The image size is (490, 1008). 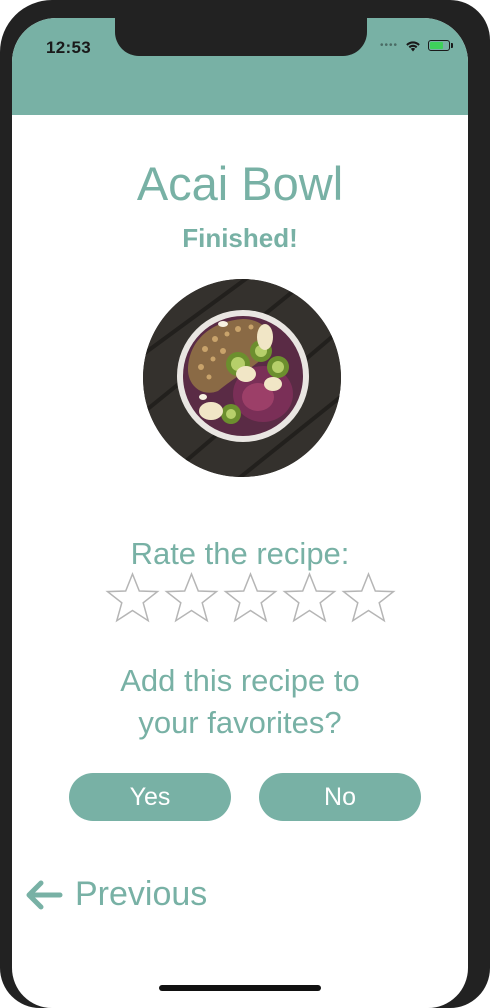 I want to click on home-indicator, so click(x=240, y=988).